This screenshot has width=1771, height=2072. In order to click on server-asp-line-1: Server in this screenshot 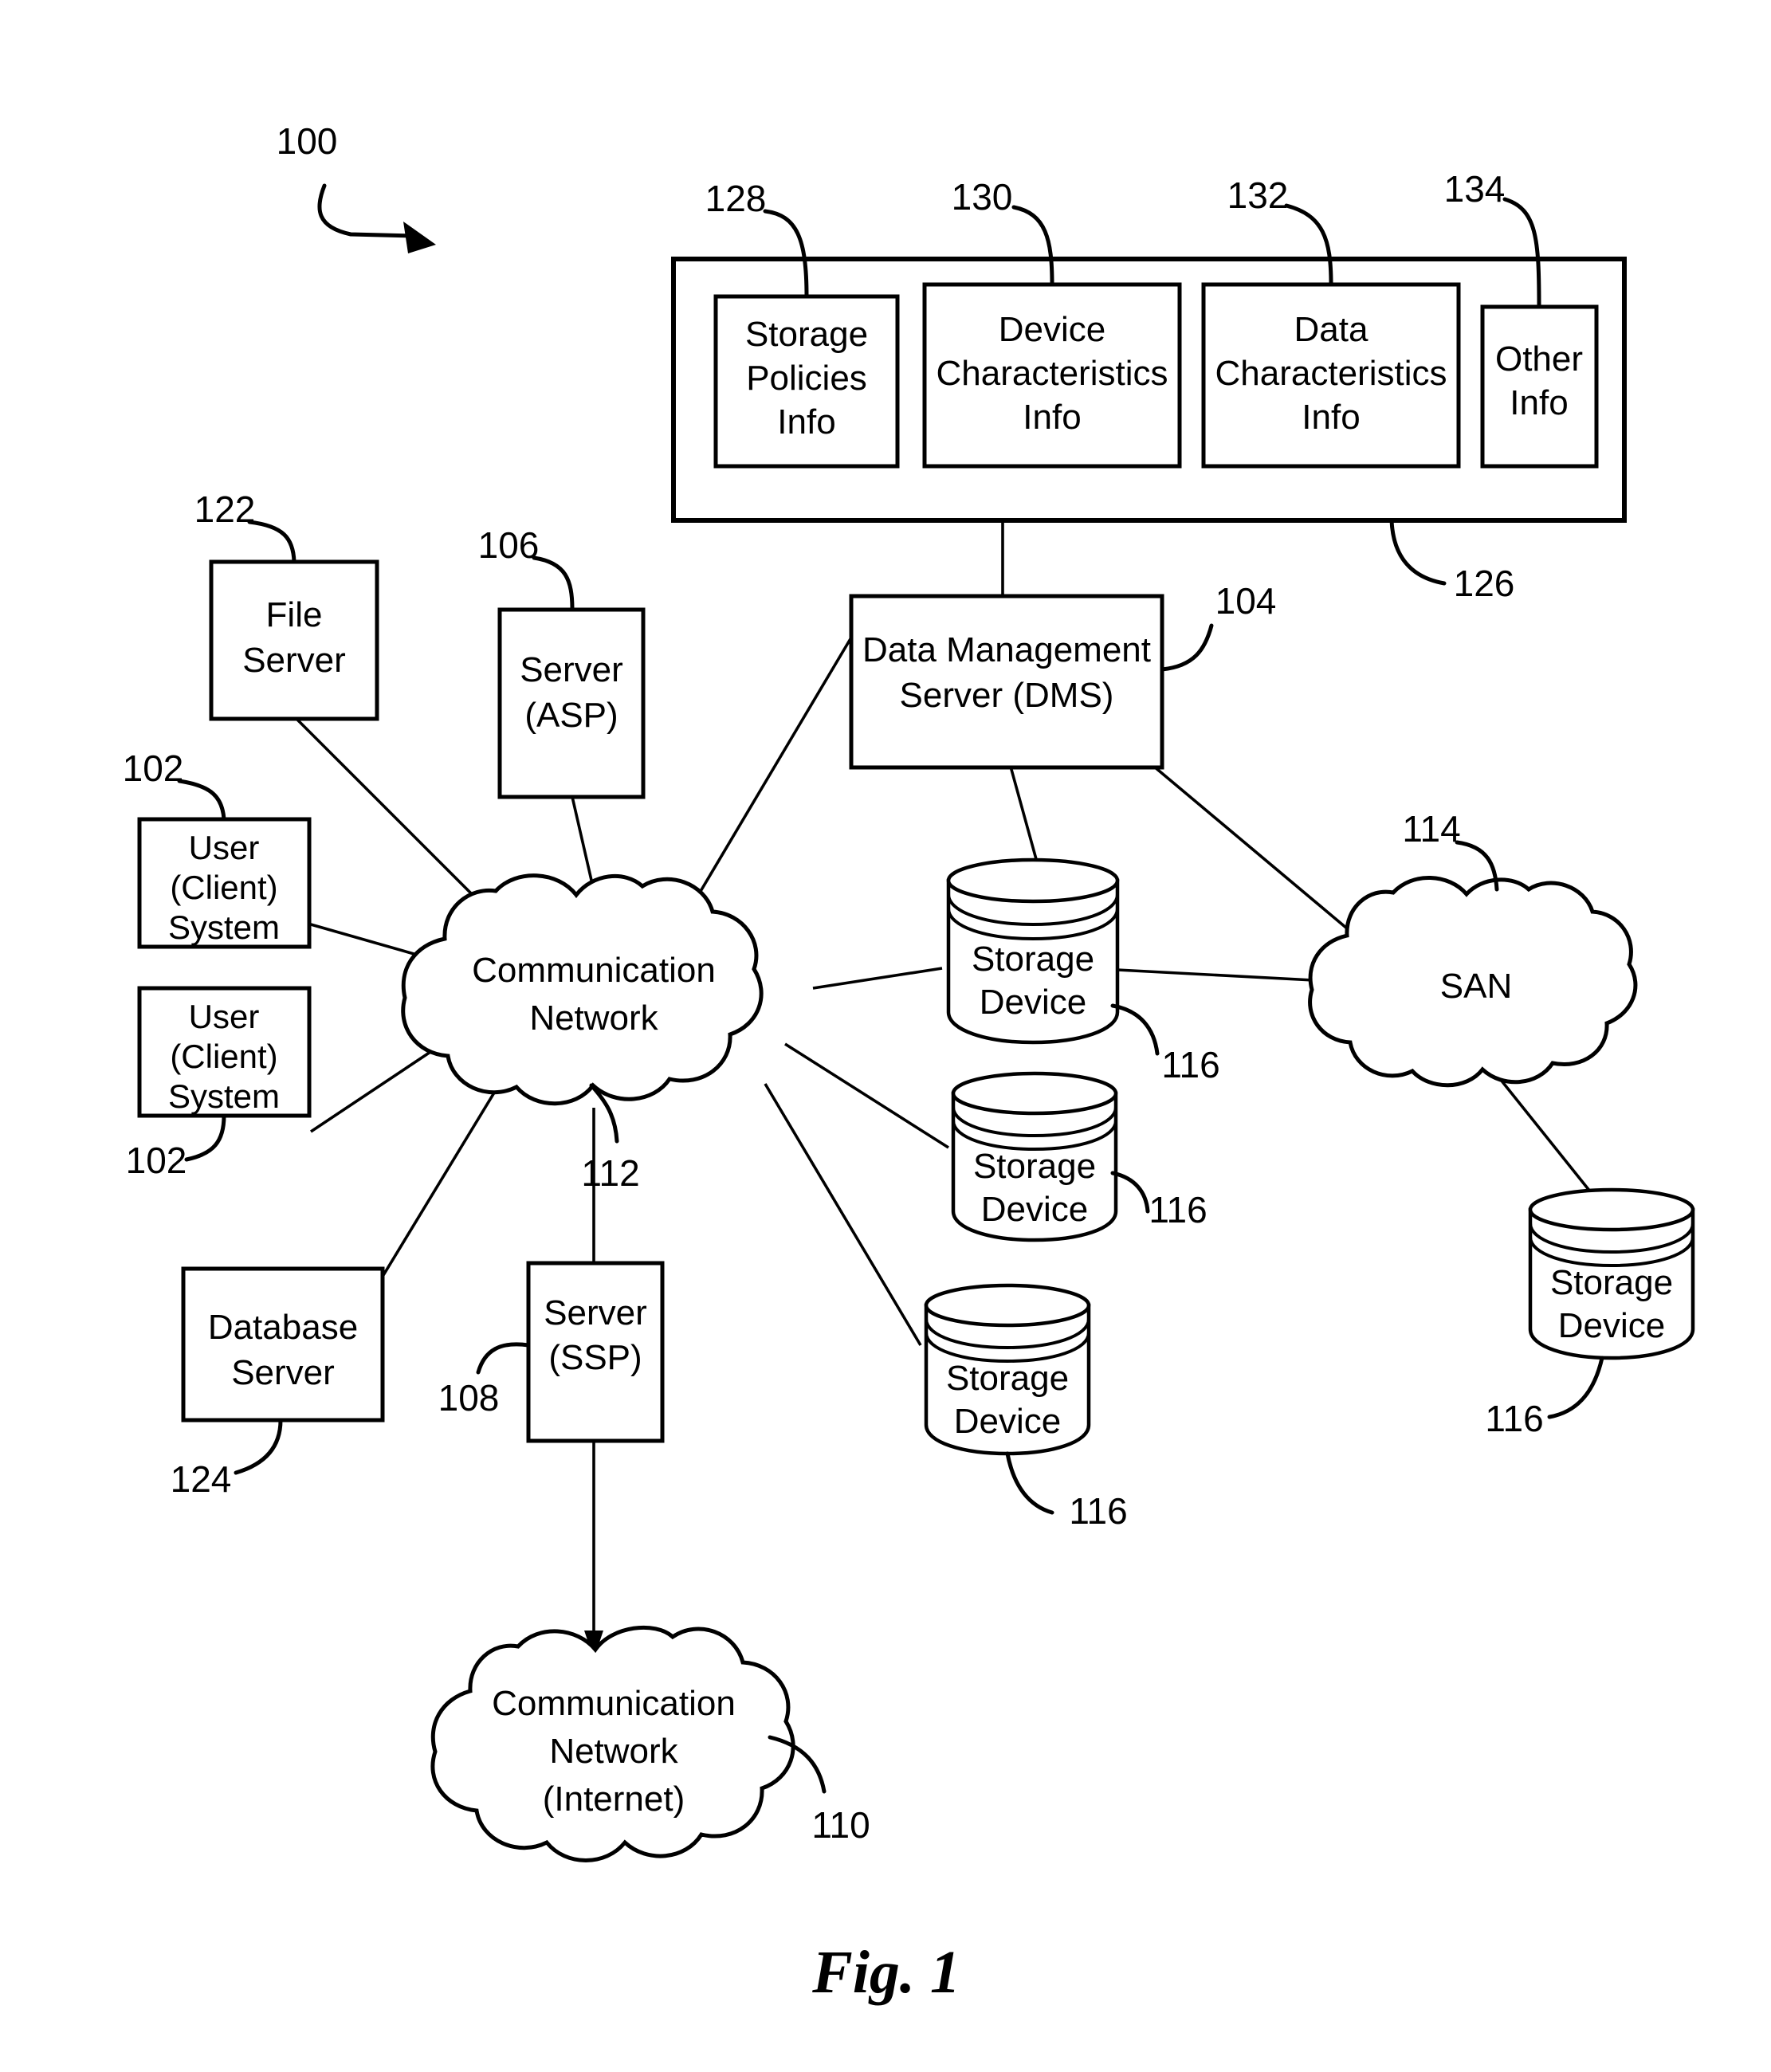, I will do `click(571, 669)`.